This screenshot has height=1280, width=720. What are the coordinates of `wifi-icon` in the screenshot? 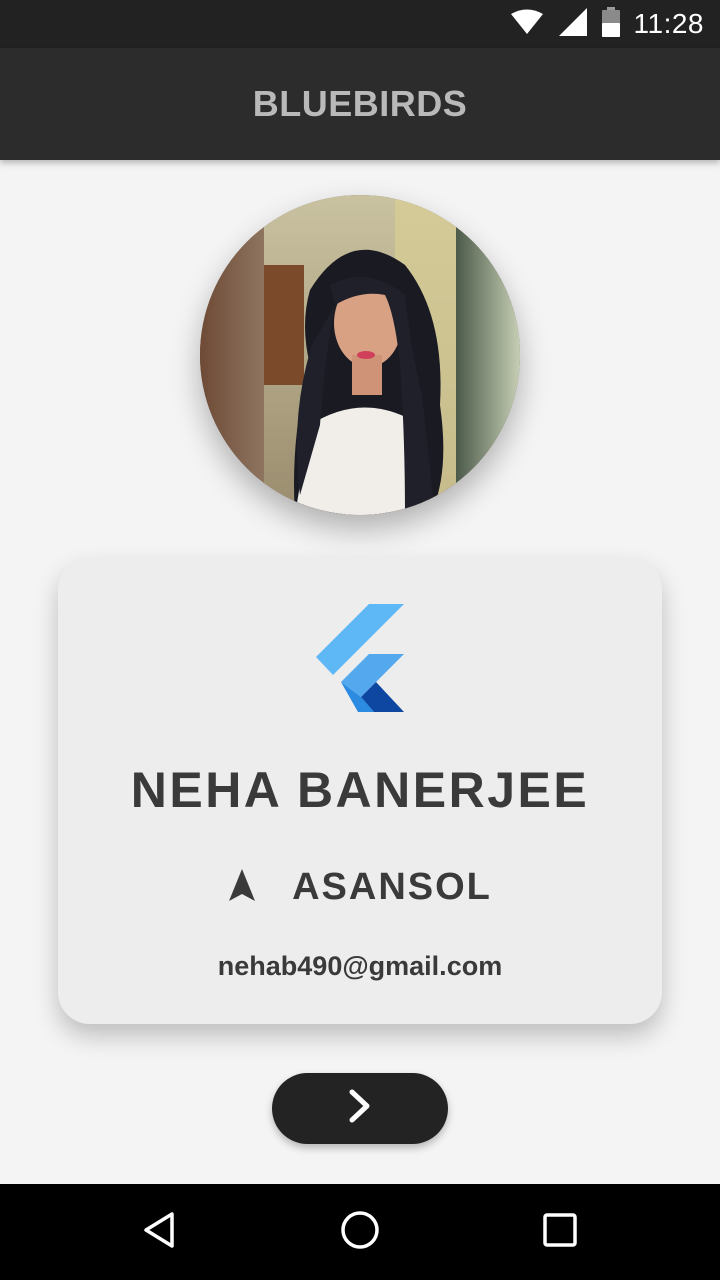 It's located at (527, 24).